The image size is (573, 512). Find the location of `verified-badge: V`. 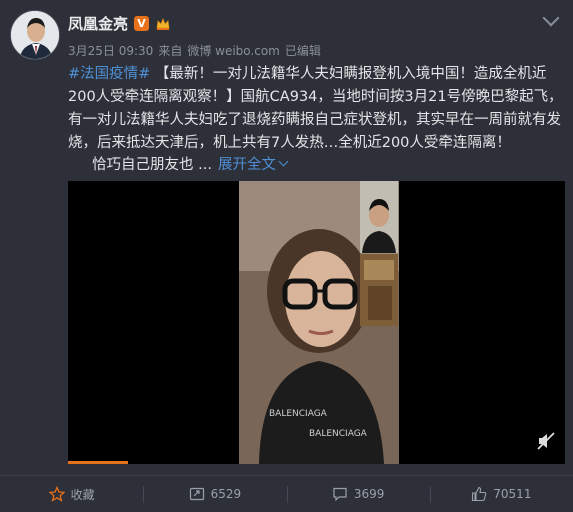

verified-badge: V is located at coordinates (142, 23).